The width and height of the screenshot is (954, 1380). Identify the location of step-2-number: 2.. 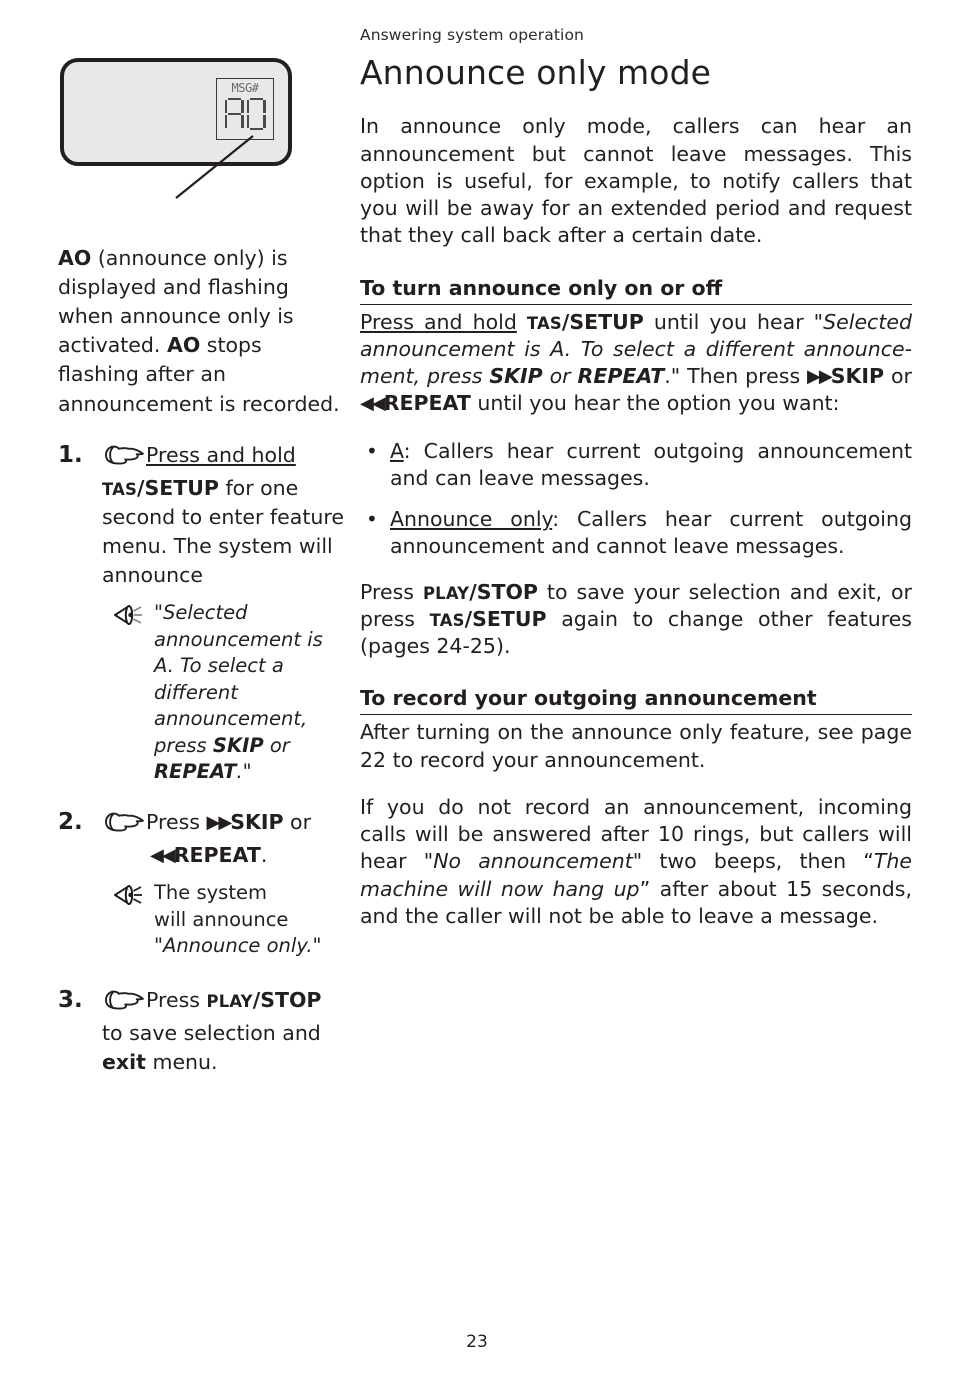
(70, 821).